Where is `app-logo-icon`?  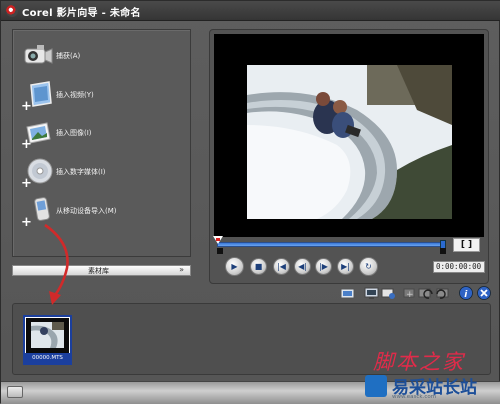
app-logo-icon is located at coordinates (12, 11).